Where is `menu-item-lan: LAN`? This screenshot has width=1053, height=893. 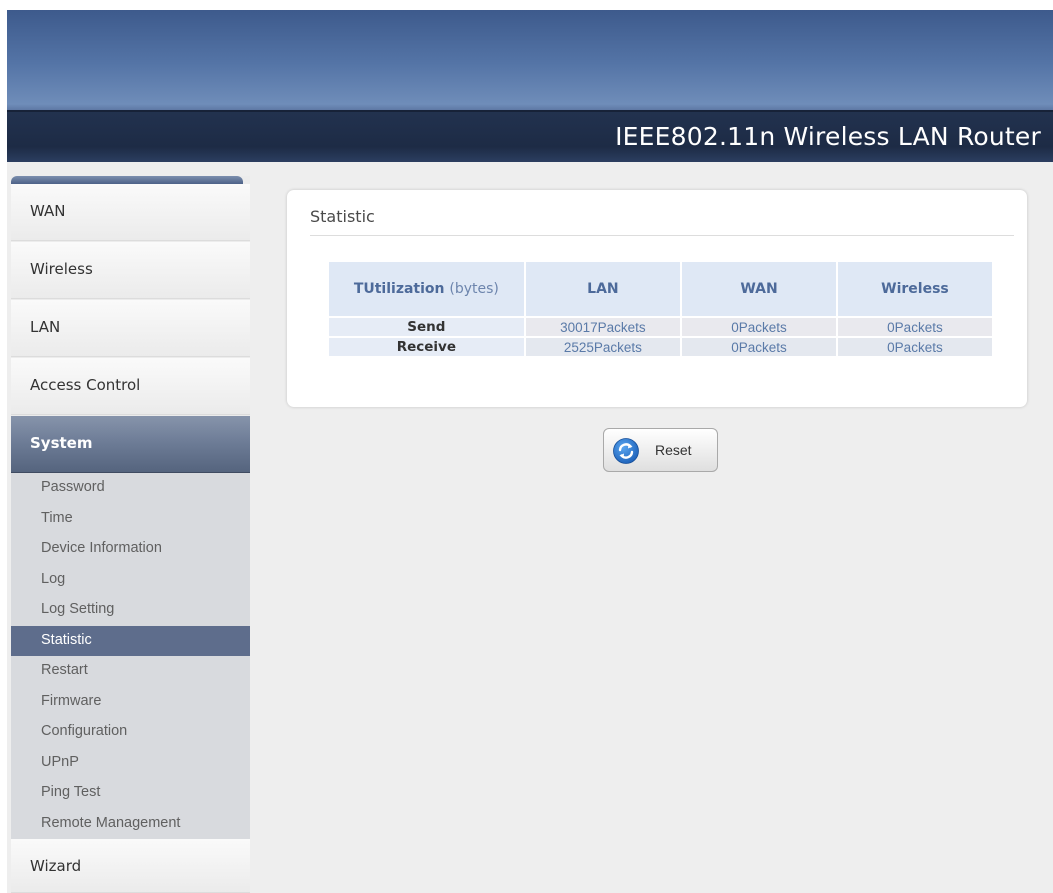
menu-item-lan: LAN is located at coordinates (130, 328).